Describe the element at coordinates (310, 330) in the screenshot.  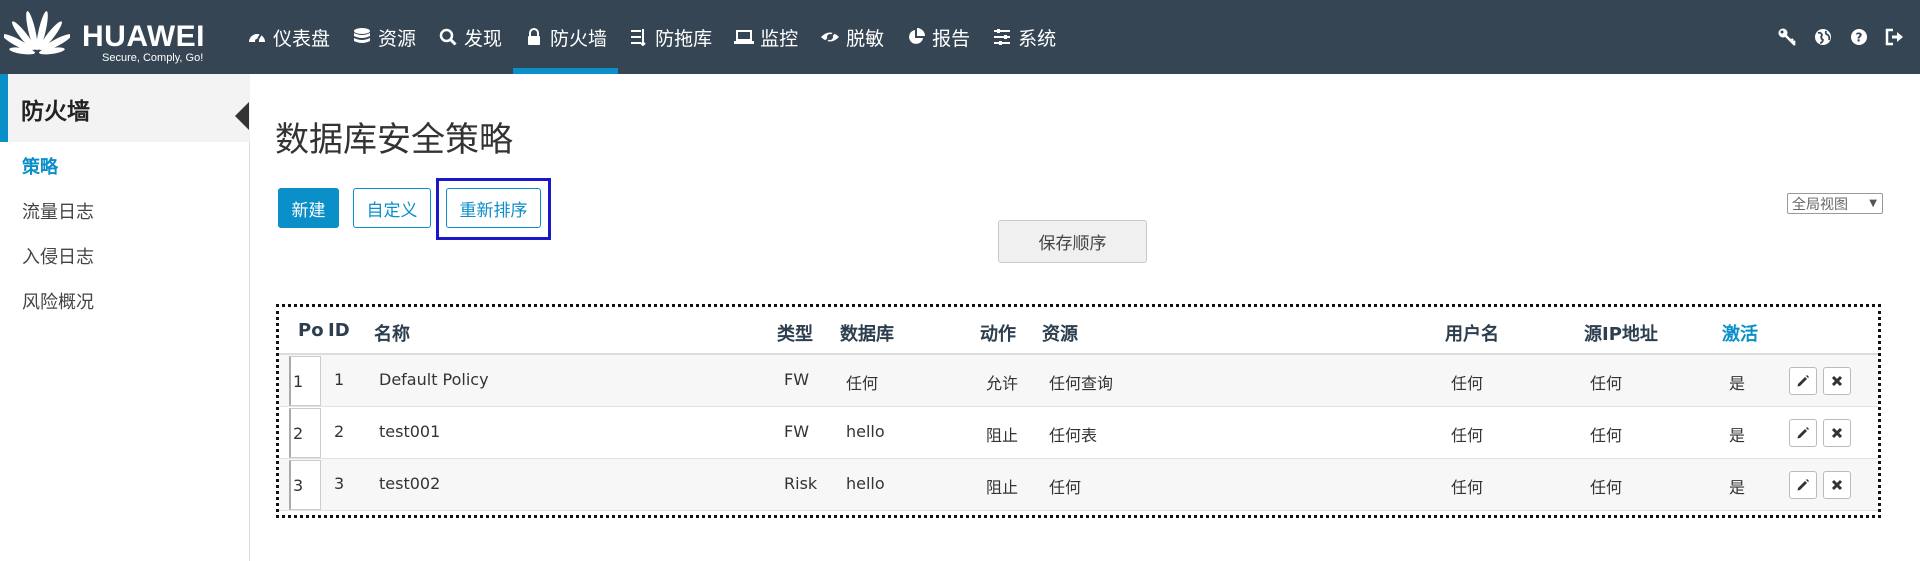
I see `column-header-pos: Pos` at that location.